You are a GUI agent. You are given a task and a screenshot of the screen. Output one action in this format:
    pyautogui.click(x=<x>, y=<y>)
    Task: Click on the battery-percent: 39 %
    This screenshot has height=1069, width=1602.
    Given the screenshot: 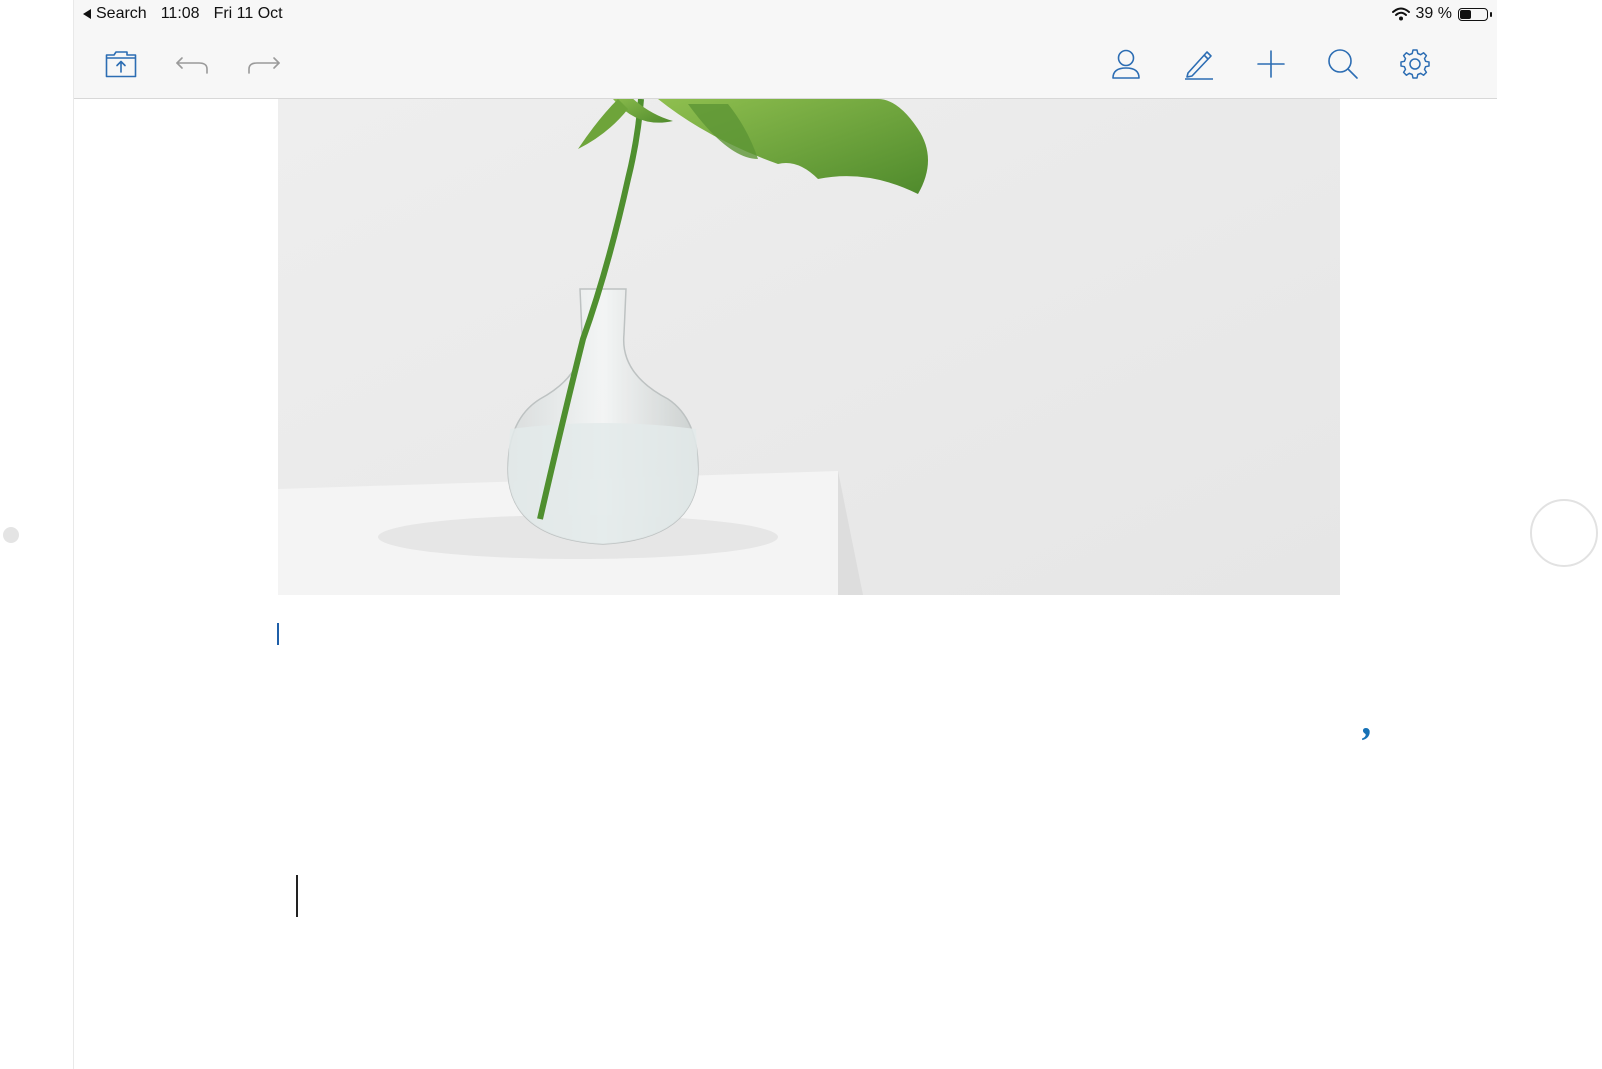 What is the action you would take?
    pyautogui.click(x=1433, y=13)
    